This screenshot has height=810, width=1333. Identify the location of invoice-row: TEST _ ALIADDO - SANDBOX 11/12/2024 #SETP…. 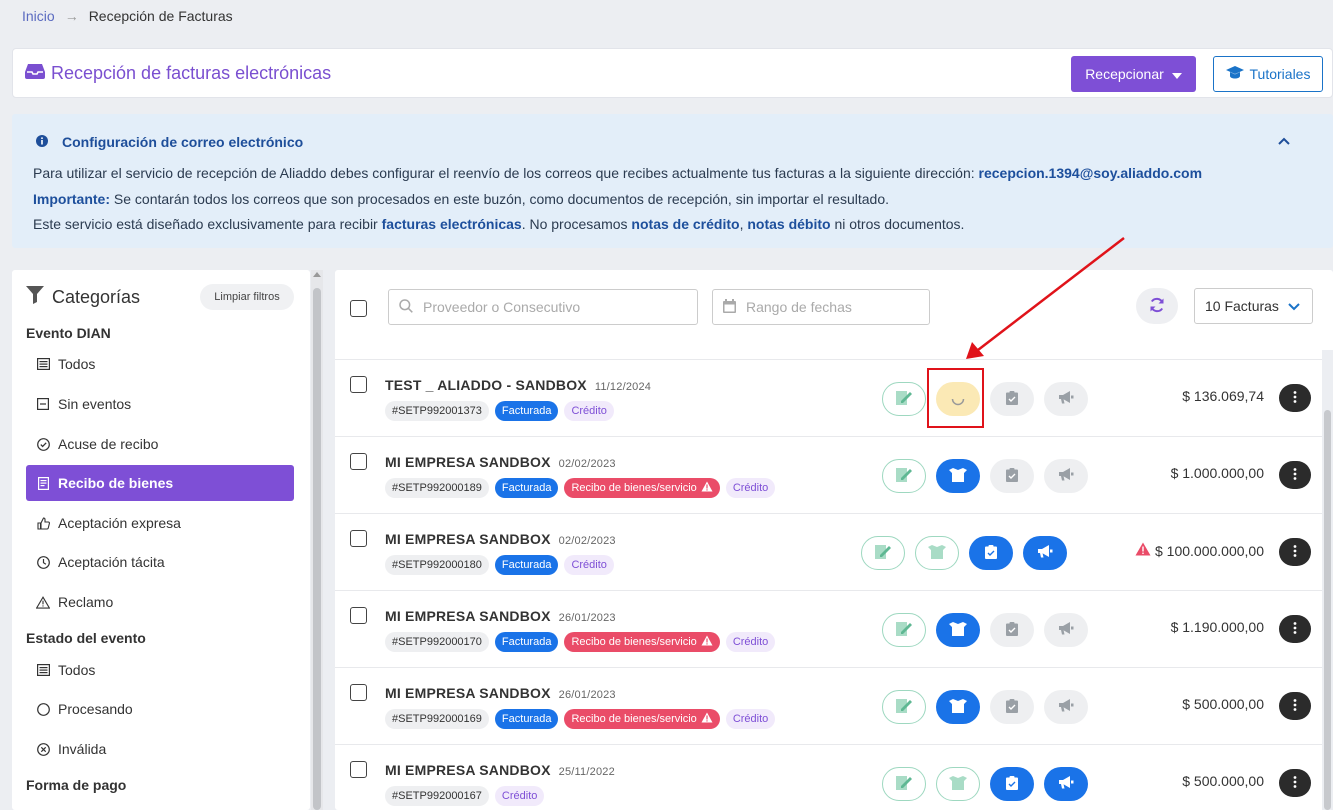
(828, 397).